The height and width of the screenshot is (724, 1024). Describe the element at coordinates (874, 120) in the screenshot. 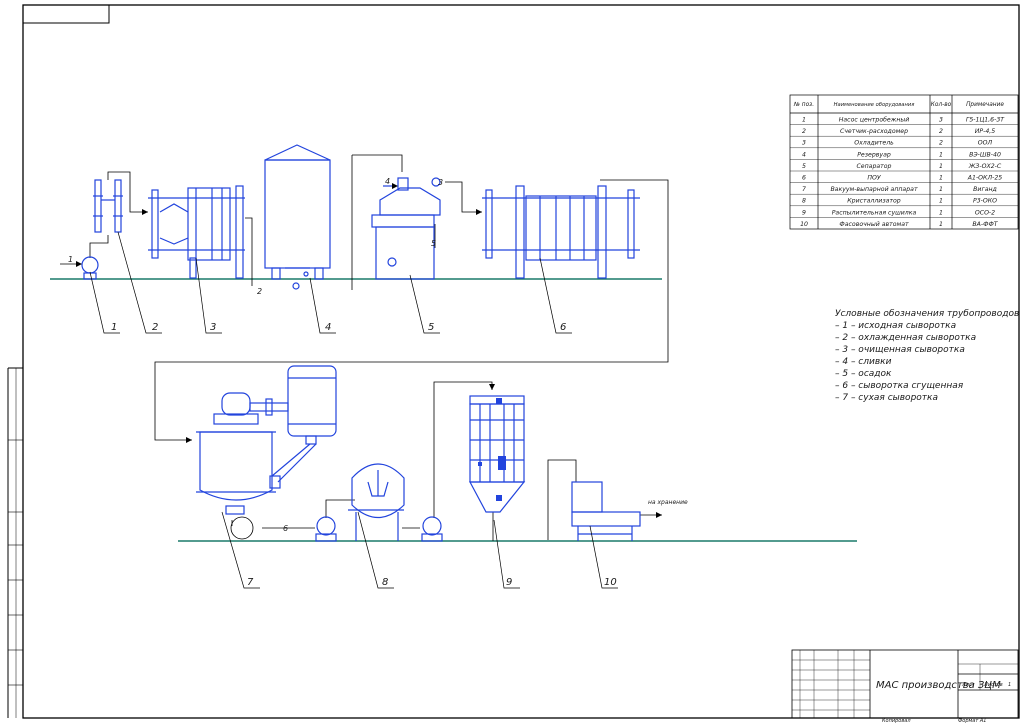

I see `spec-cell: Насос центробежный` at that location.